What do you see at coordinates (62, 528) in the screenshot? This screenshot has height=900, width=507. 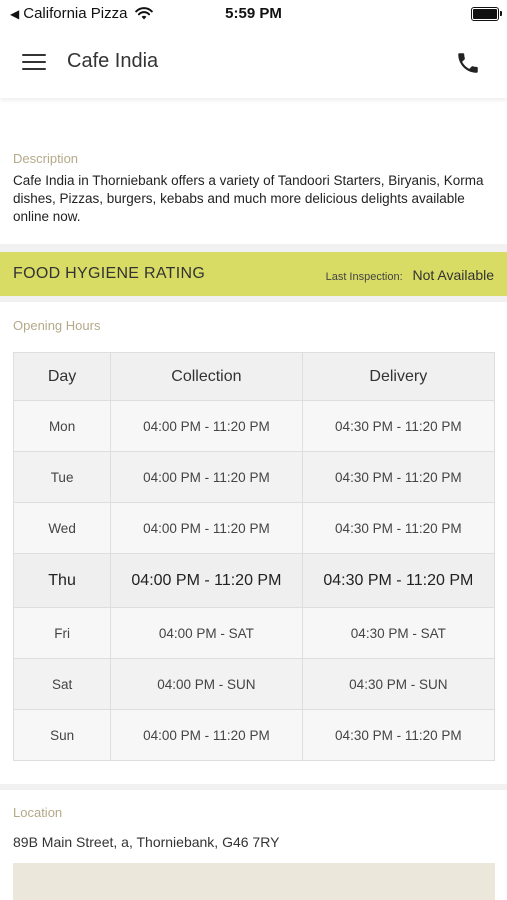 I see `day-cell: Wed` at bounding box center [62, 528].